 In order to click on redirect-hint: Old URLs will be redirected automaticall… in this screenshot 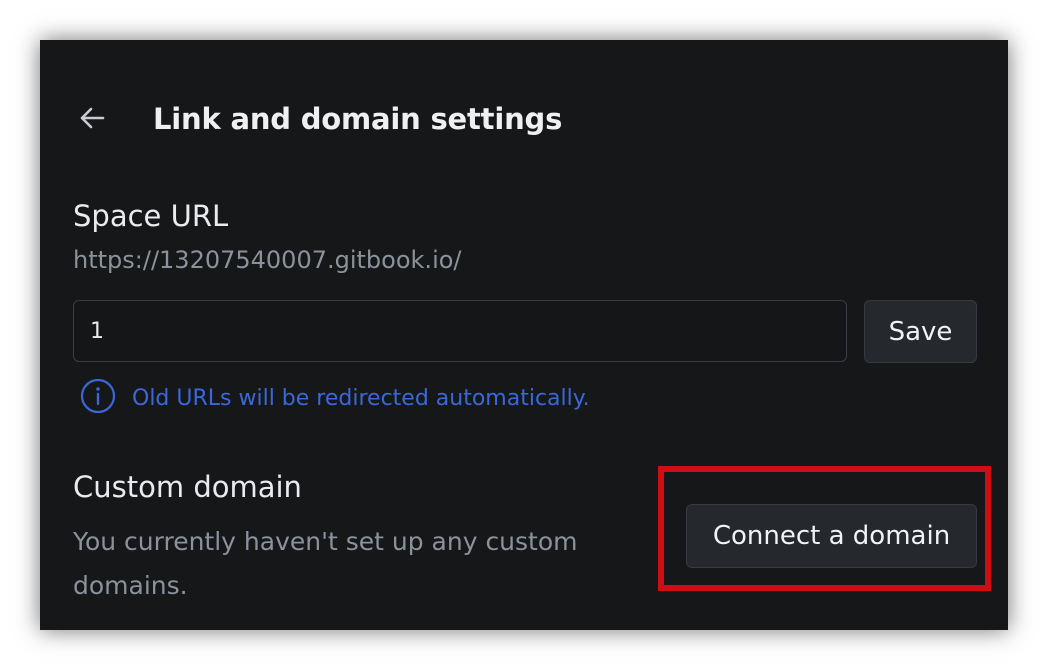, I will do `click(335, 398)`.